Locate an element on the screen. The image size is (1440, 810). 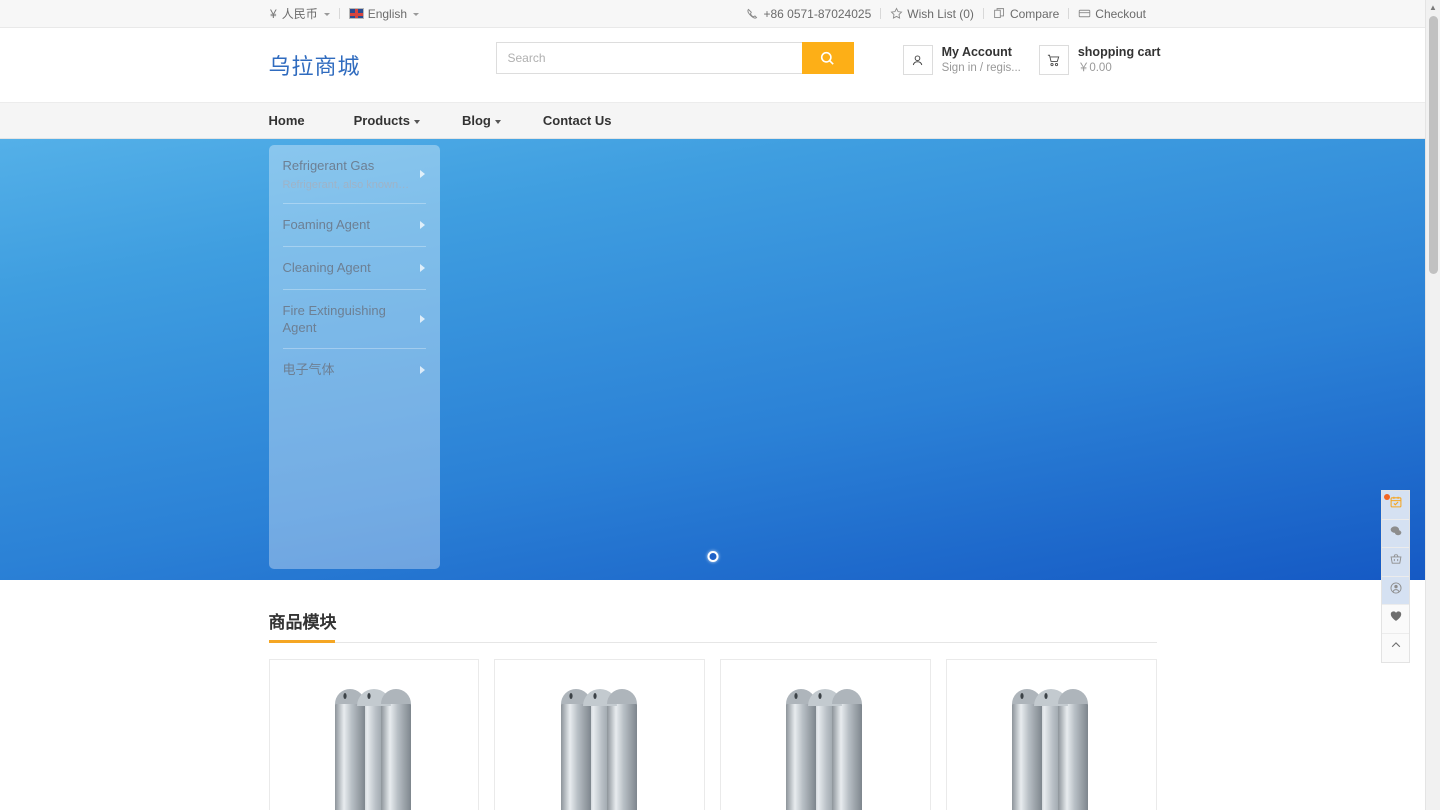
phone-number: +86 0571-87024025 is located at coordinates (817, 13).